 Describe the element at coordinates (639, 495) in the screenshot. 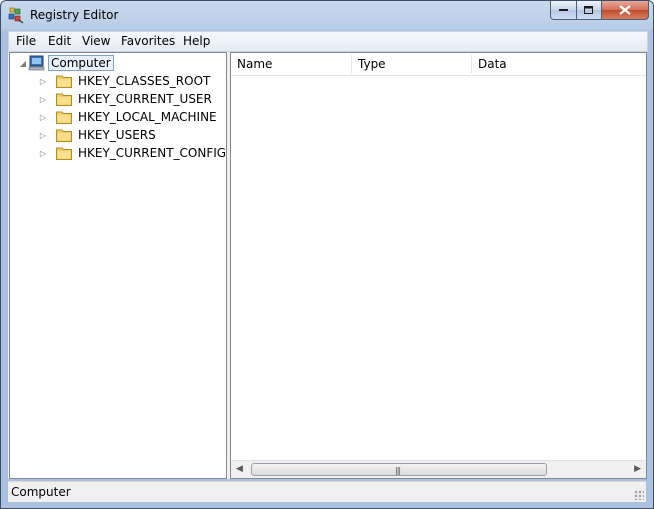

I see `resize-grip-icon` at that location.